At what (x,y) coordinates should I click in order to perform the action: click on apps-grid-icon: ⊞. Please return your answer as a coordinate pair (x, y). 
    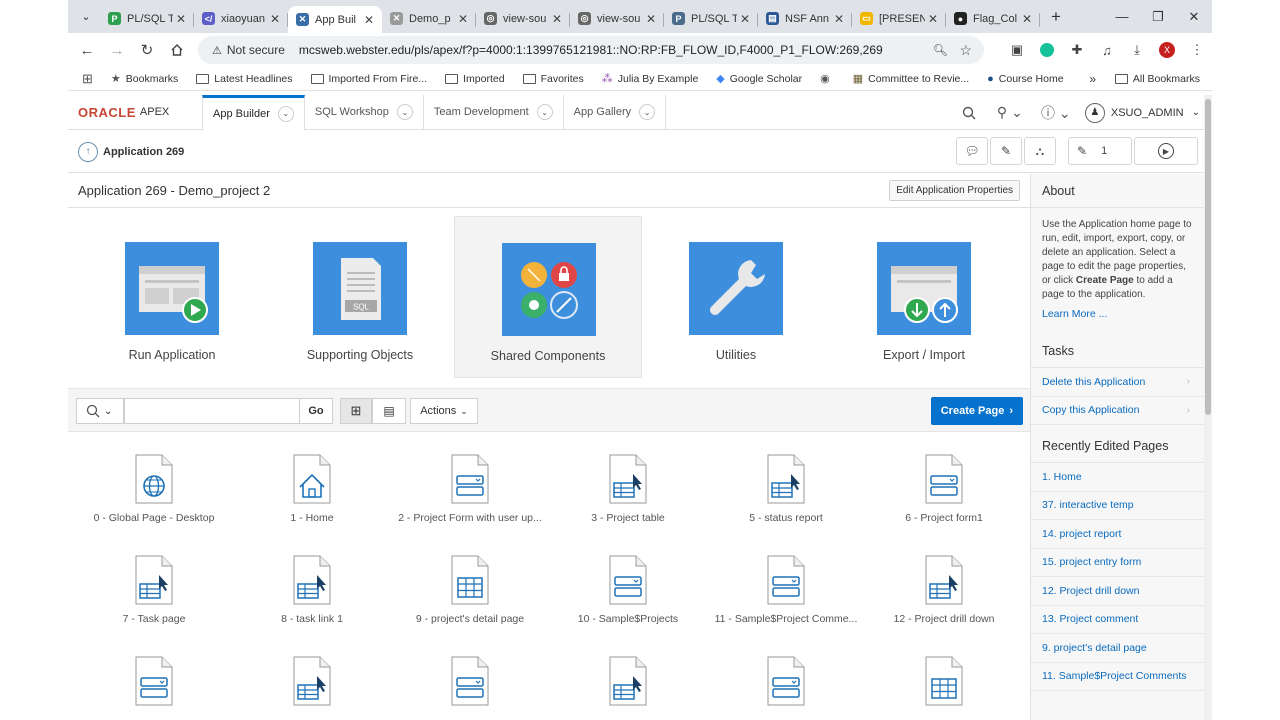
    Looking at the image, I should click on (87, 79).